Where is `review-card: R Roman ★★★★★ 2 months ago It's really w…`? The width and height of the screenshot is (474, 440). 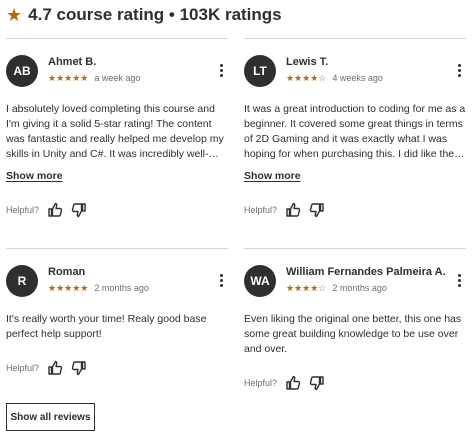 review-card: R Roman ★★★★★ 2 months ago It's really w… is located at coordinates (117, 312).